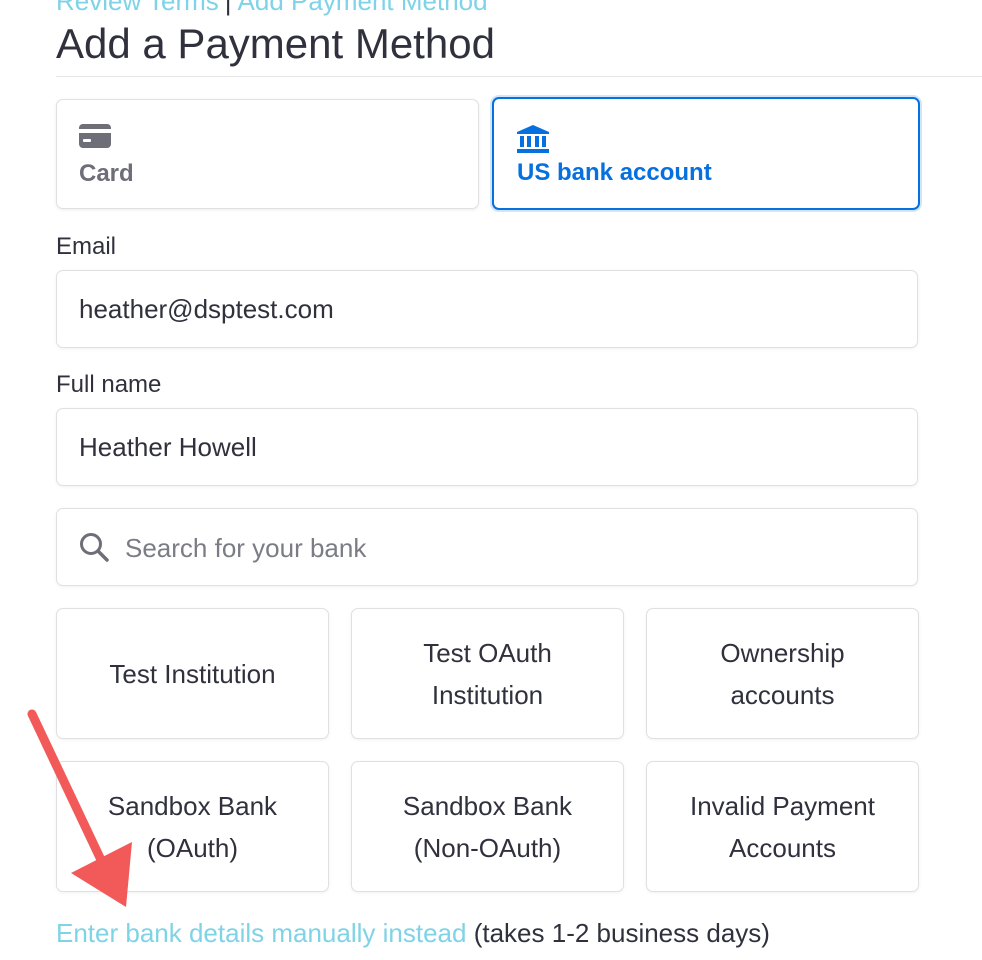  Describe the element at coordinates (95, 138) in the screenshot. I see `credit-card-icon` at that location.